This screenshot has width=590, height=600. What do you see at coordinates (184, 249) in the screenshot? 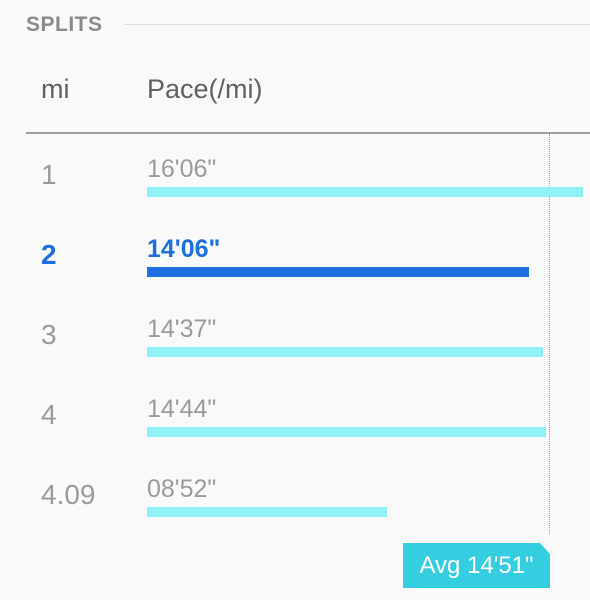
I see `split-pace: 14'06"` at bounding box center [184, 249].